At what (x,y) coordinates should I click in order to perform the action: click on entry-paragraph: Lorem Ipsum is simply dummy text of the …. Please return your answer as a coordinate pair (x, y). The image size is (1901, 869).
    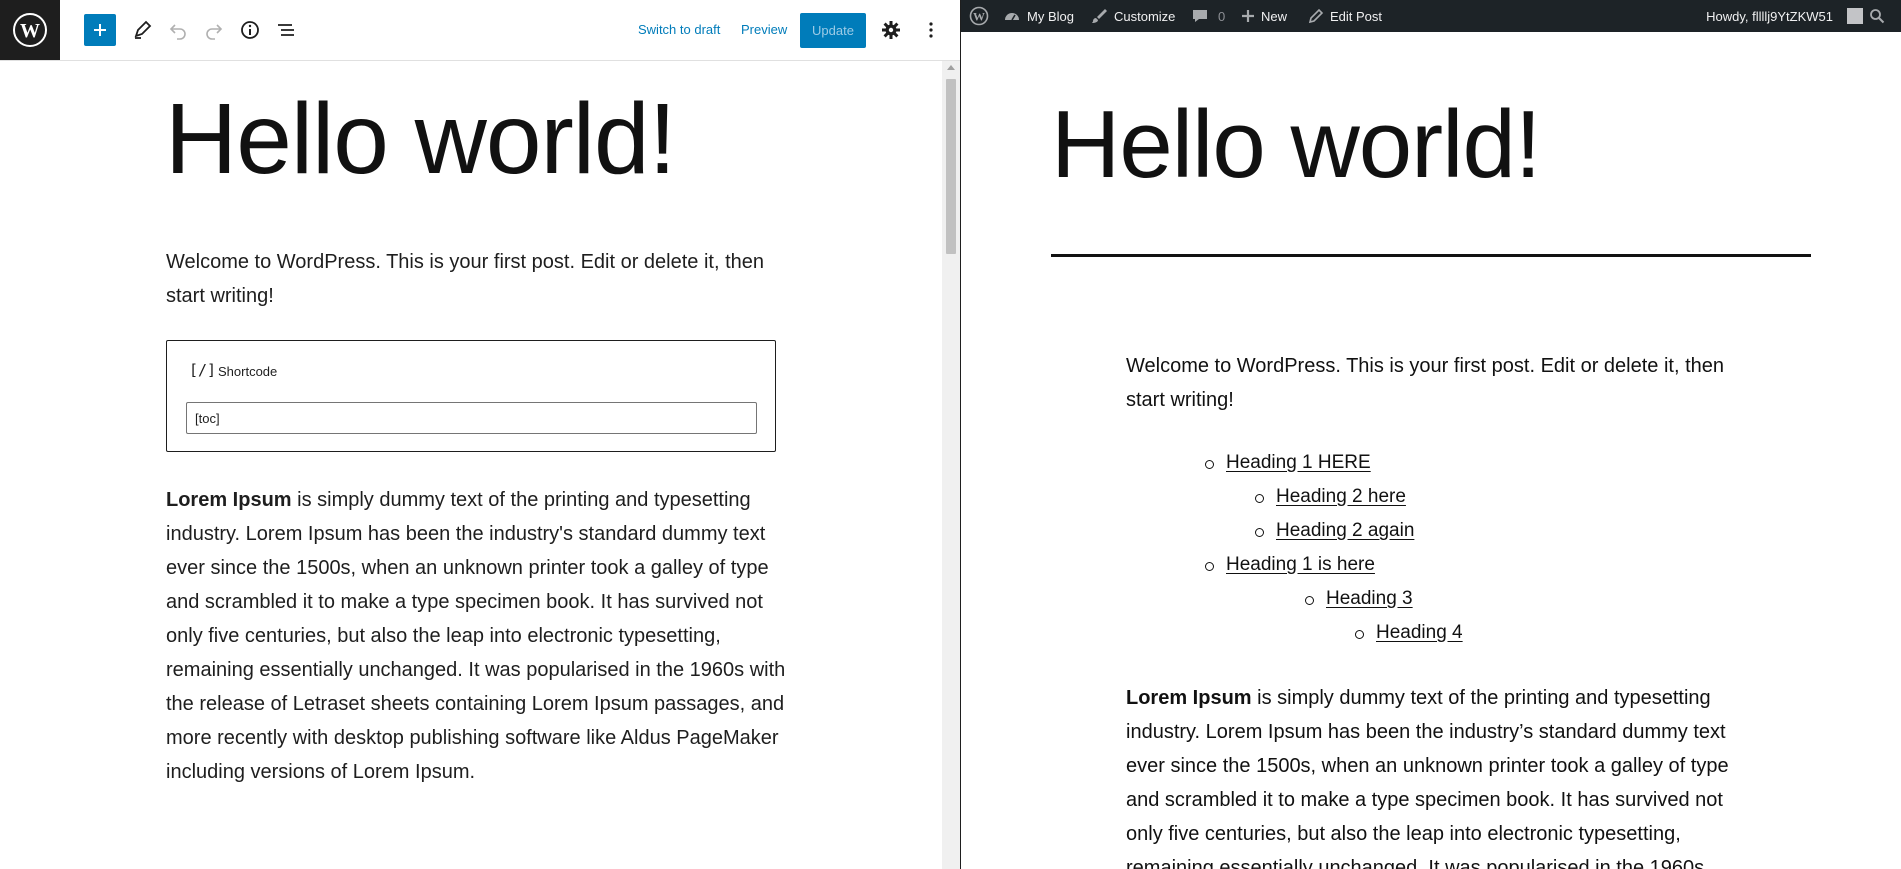
    Looking at the image, I should click on (1433, 775).